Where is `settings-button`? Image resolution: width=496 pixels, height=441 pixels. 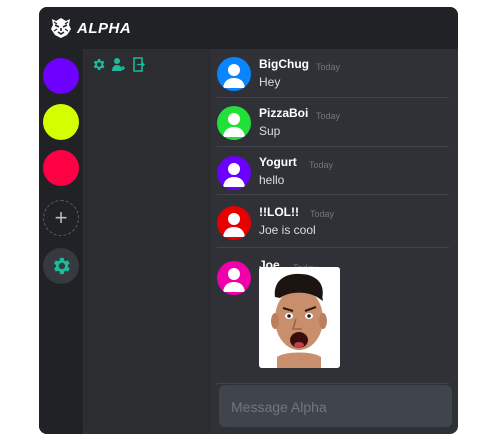 settings-button is located at coordinates (61, 266).